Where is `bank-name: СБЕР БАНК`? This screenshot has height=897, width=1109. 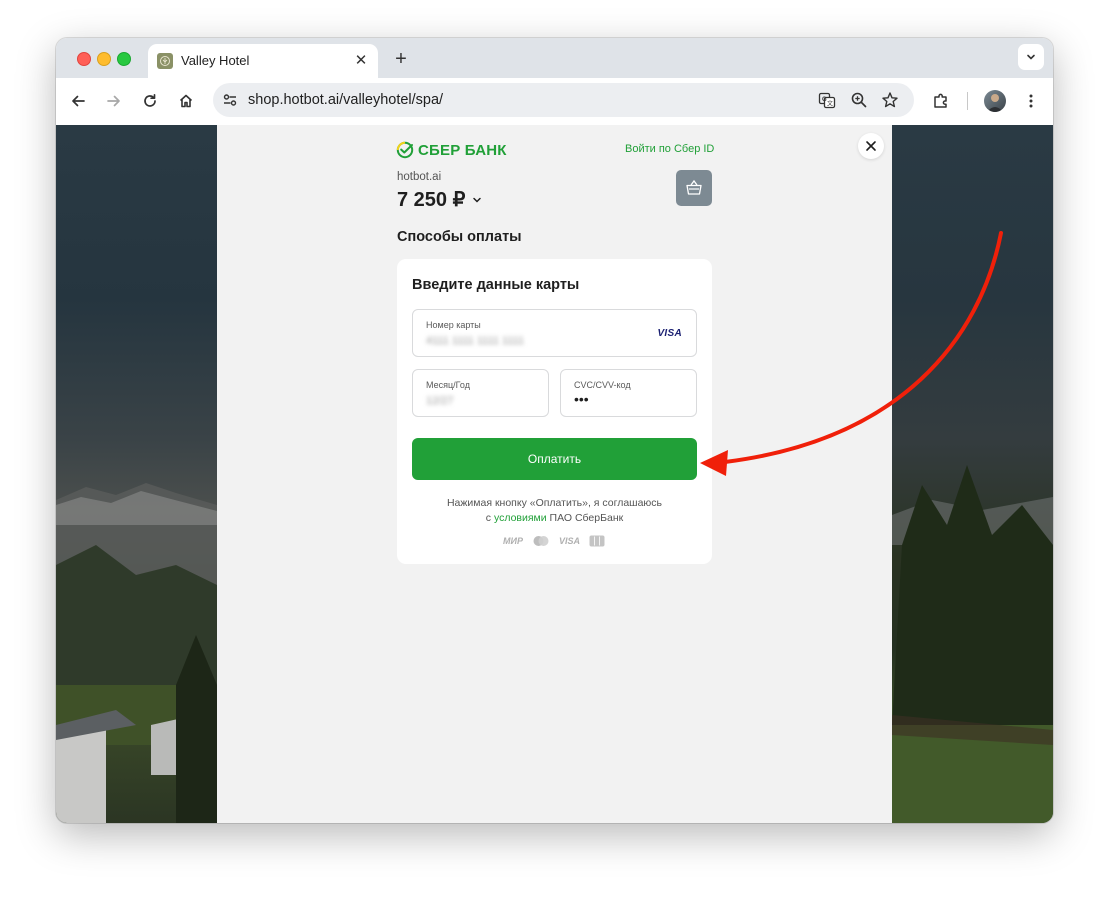 bank-name: СБЕР БАНК is located at coordinates (462, 150).